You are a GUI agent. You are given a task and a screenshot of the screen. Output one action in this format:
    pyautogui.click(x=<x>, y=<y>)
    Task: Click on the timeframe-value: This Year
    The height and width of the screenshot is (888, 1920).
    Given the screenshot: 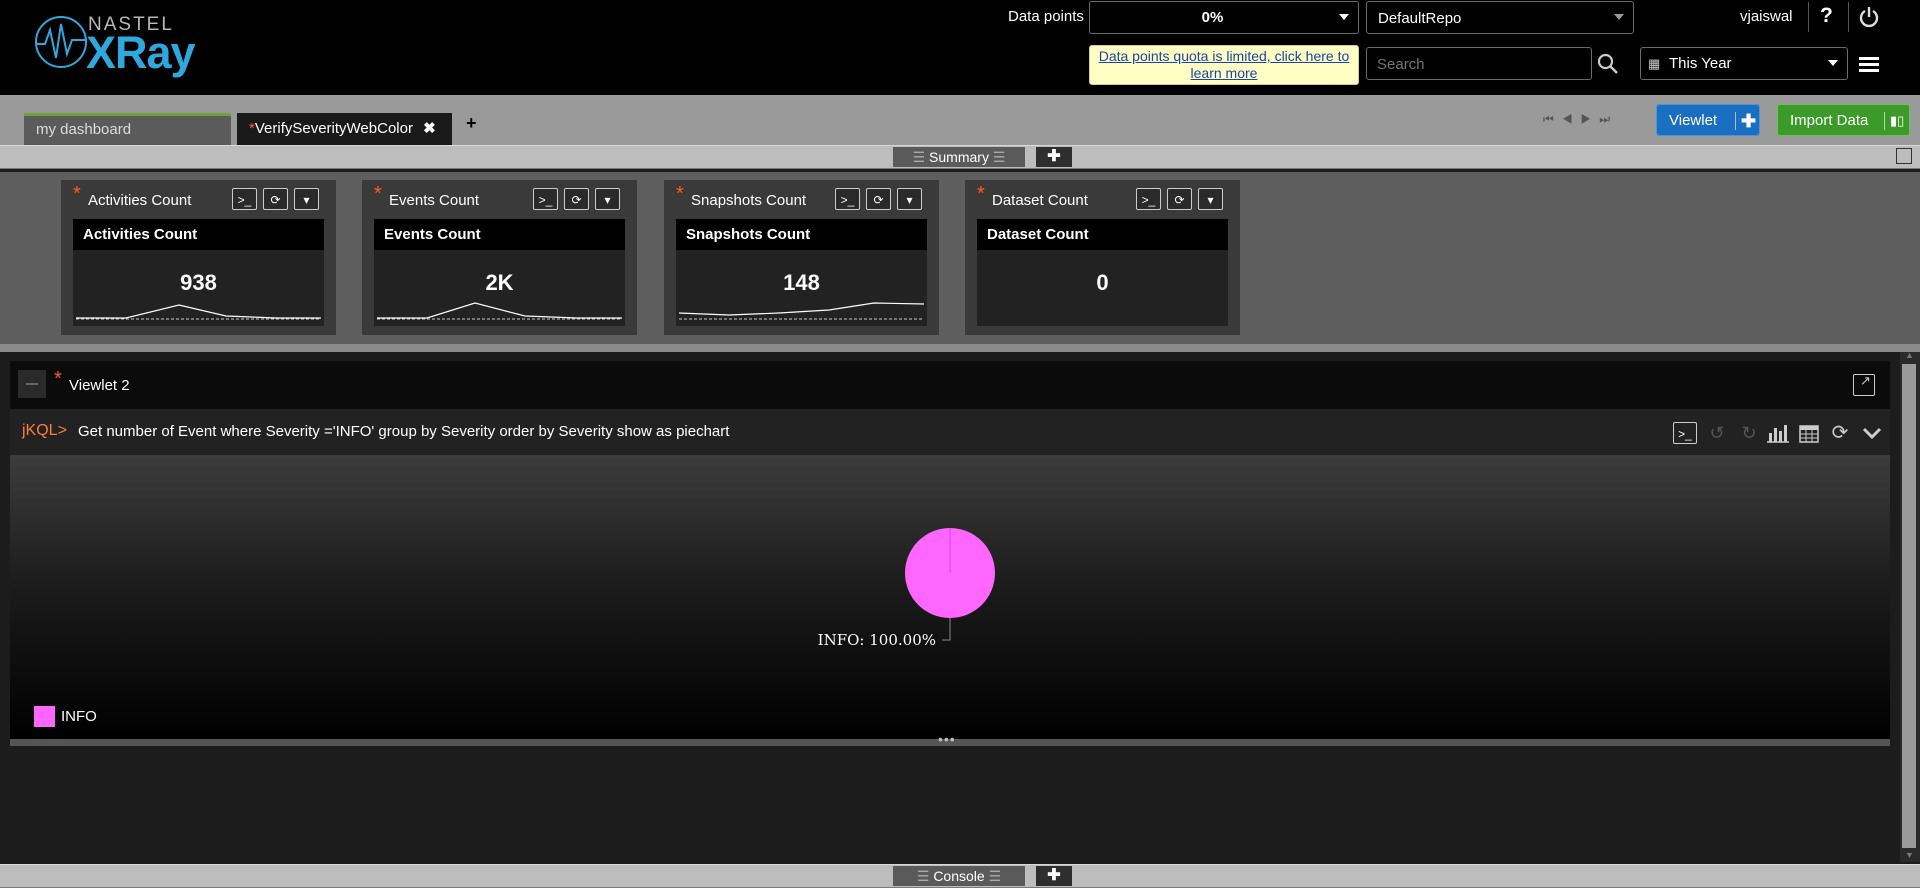 What is the action you would take?
    pyautogui.click(x=1700, y=63)
    